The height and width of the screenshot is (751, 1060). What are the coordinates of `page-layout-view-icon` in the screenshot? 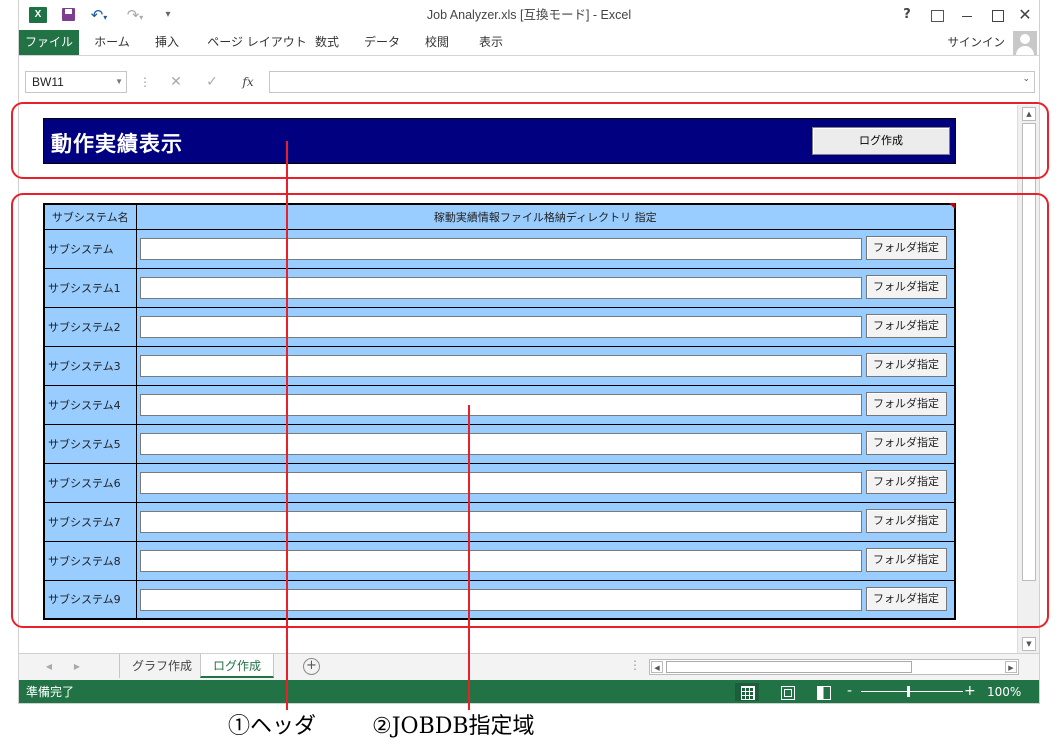 It's located at (787, 692).